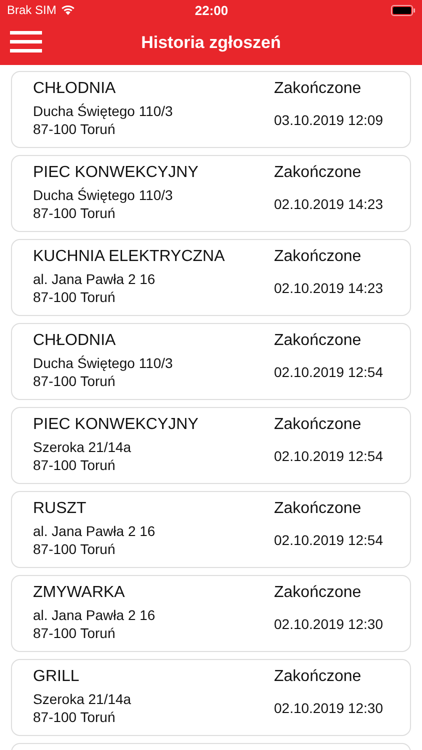 This screenshot has width=422, height=750. Describe the element at coordinates (329, 120) in the screenshot. I see `date-time: 03.10.2019 12:09` at that location.